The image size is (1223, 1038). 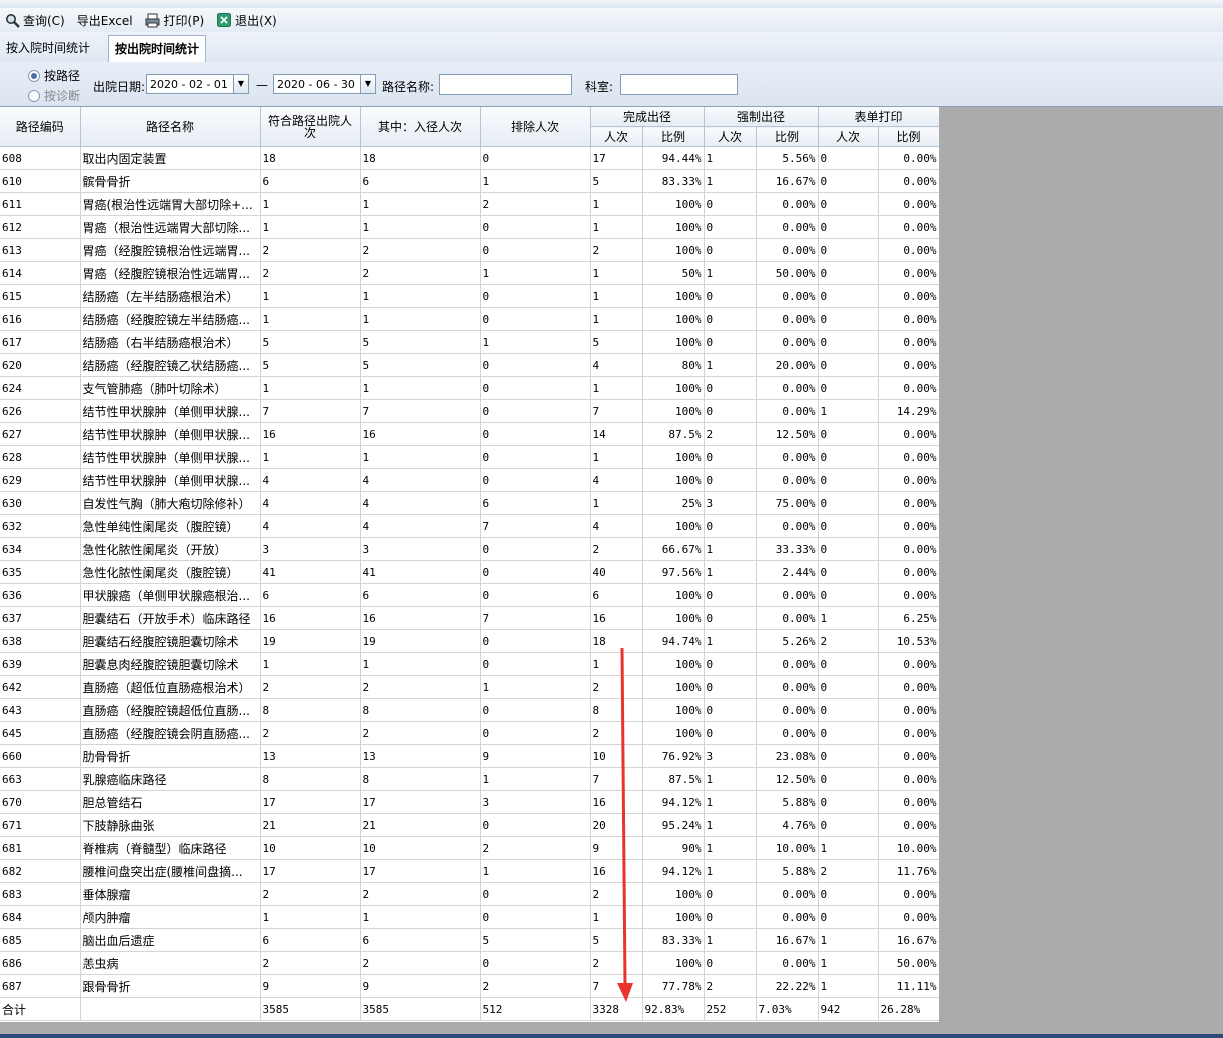 I want to click on cell-code: 615, so click(x=40, y=296).